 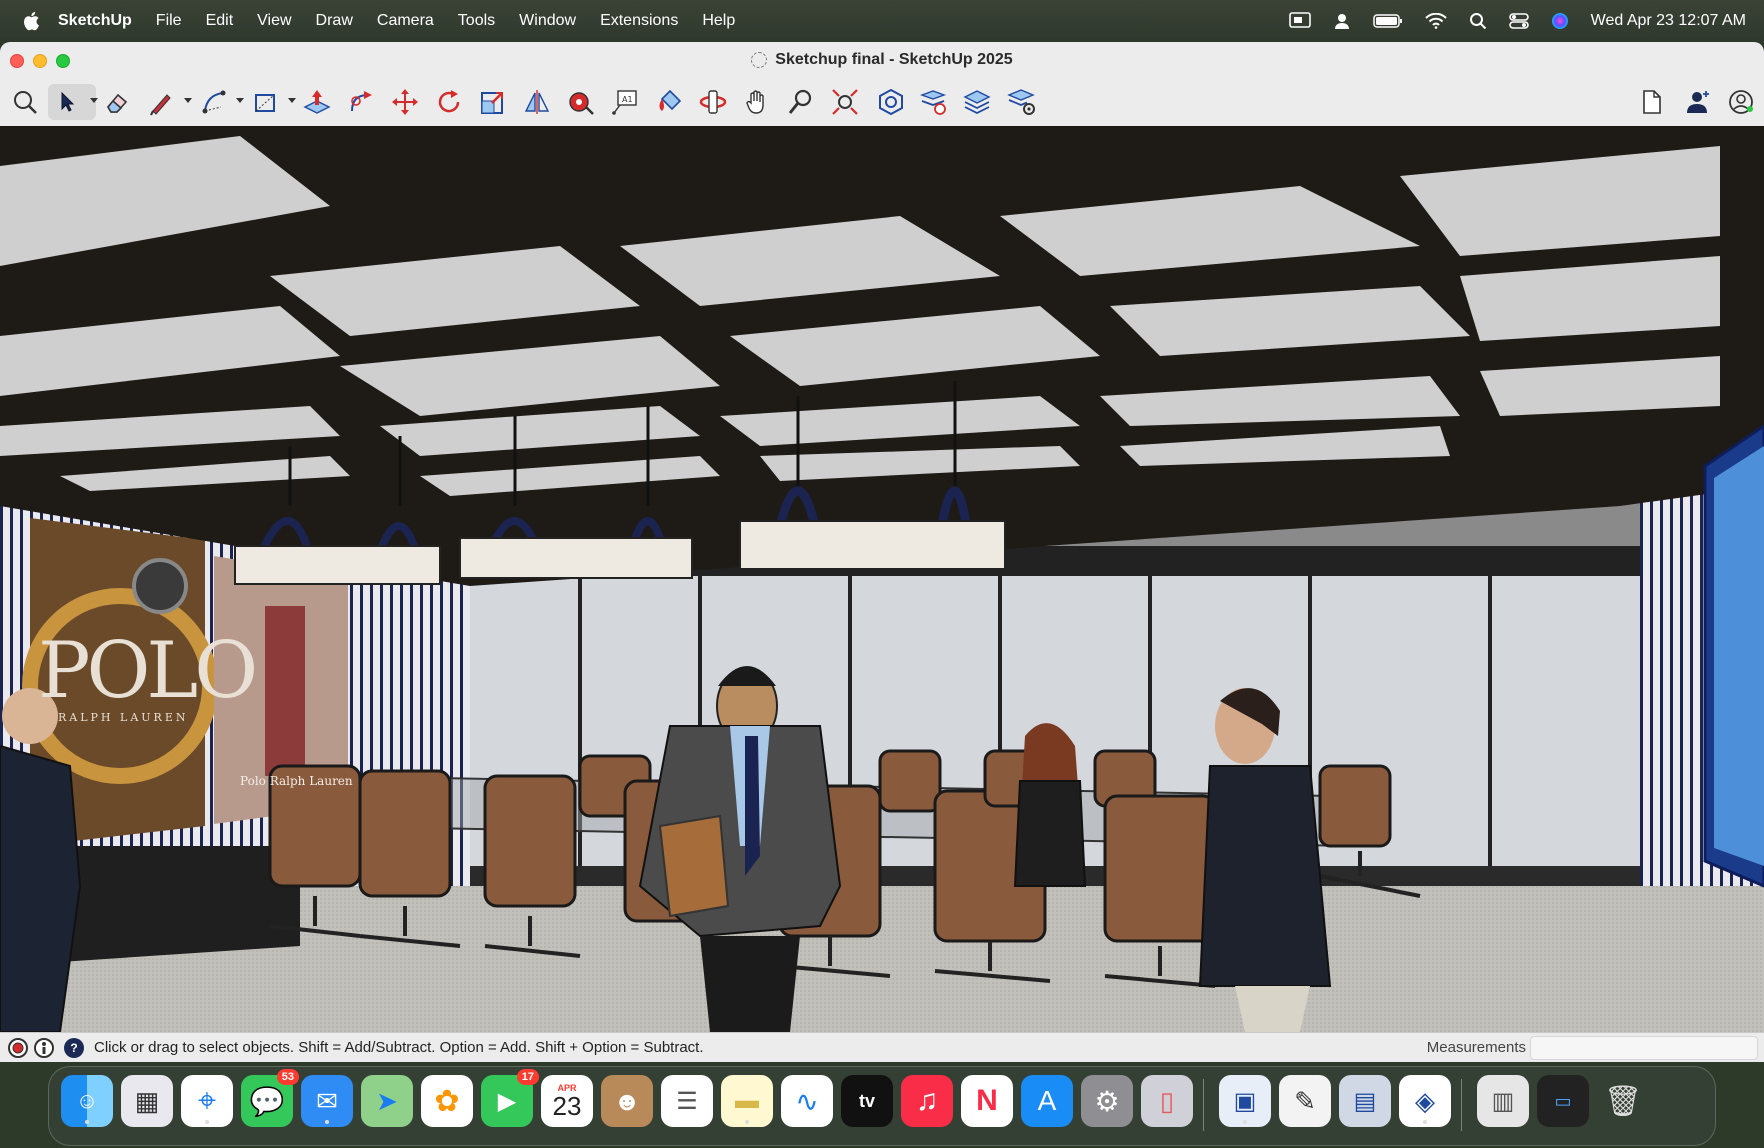 What do you see at coordinates (713, 102) in the screenshot?
I see `orbit-tool-button` at bounding box center [713, 102].